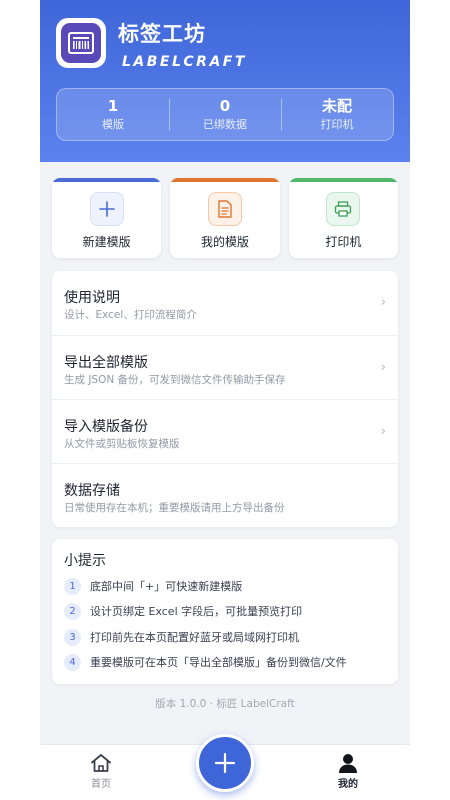 This screenshot has height=800, width=450. I want to click on stat-label: 模版, so click(113, 124).